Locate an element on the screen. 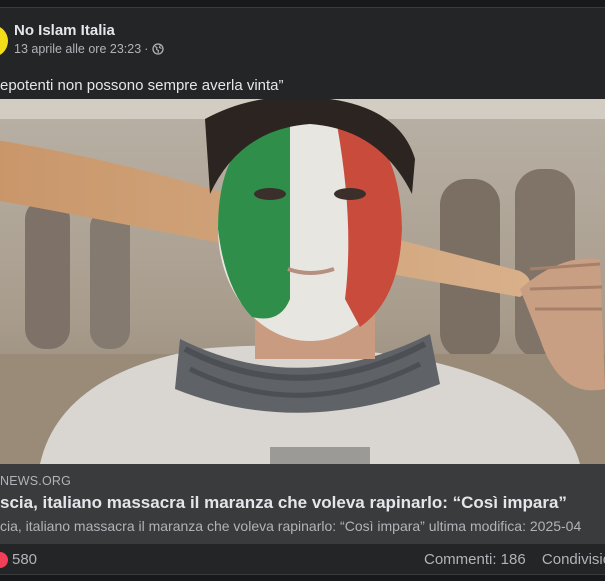  post-stats: Commenti: 186 Condivisio is located at coordinates (514, 559).